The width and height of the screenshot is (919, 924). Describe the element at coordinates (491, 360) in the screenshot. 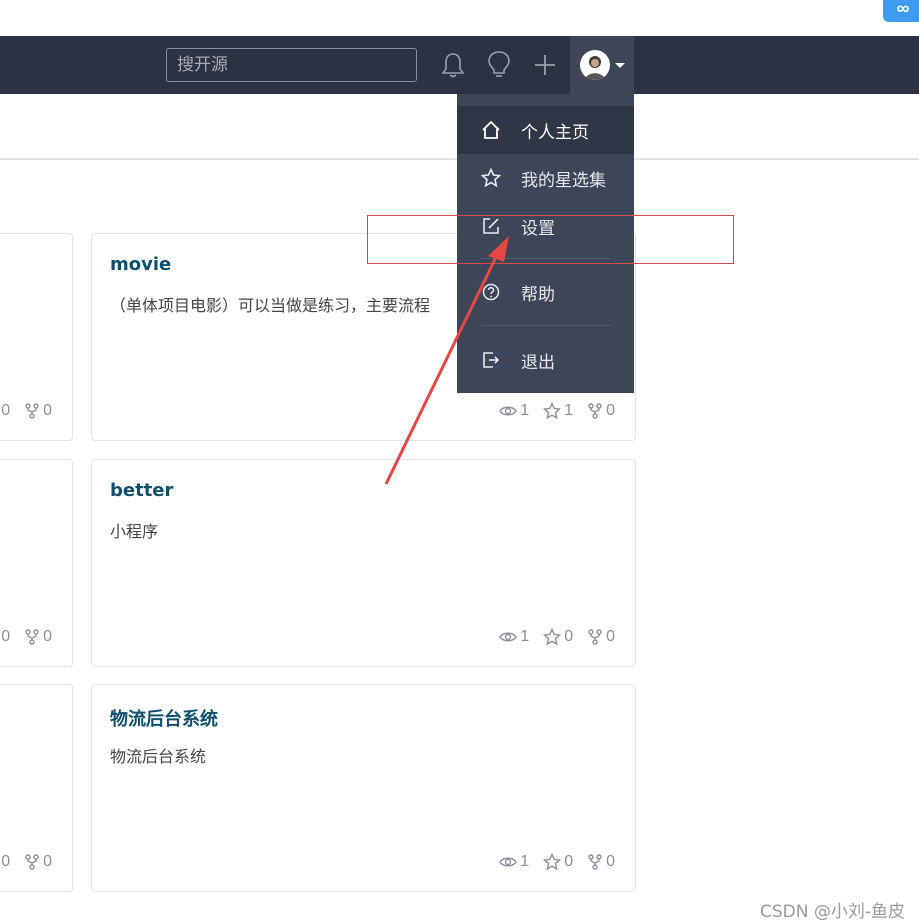

I see `logout-icon` at that location.